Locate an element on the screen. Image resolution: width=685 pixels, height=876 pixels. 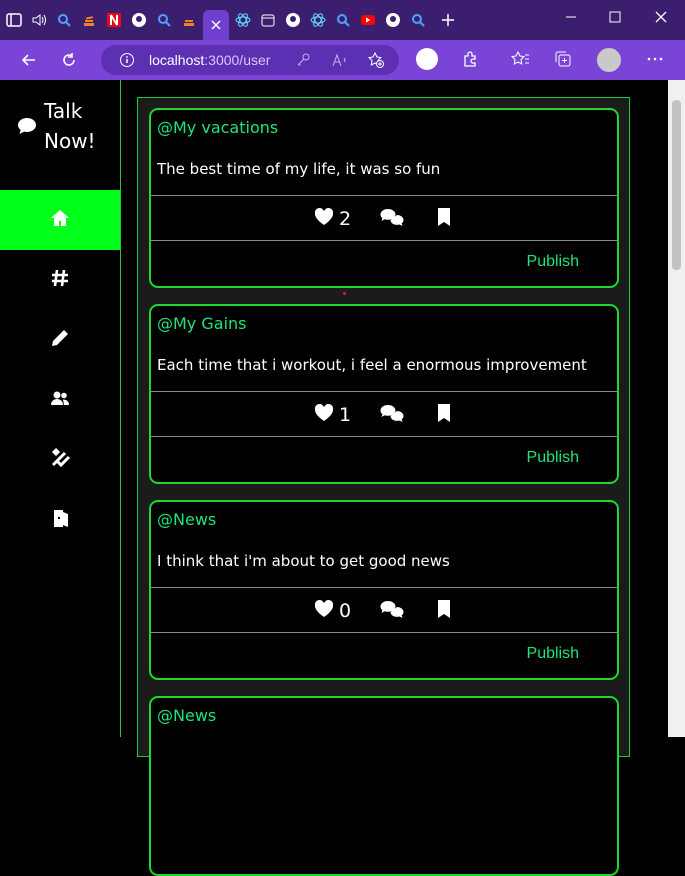
profile-avatar is located at coordinates (609, 60).